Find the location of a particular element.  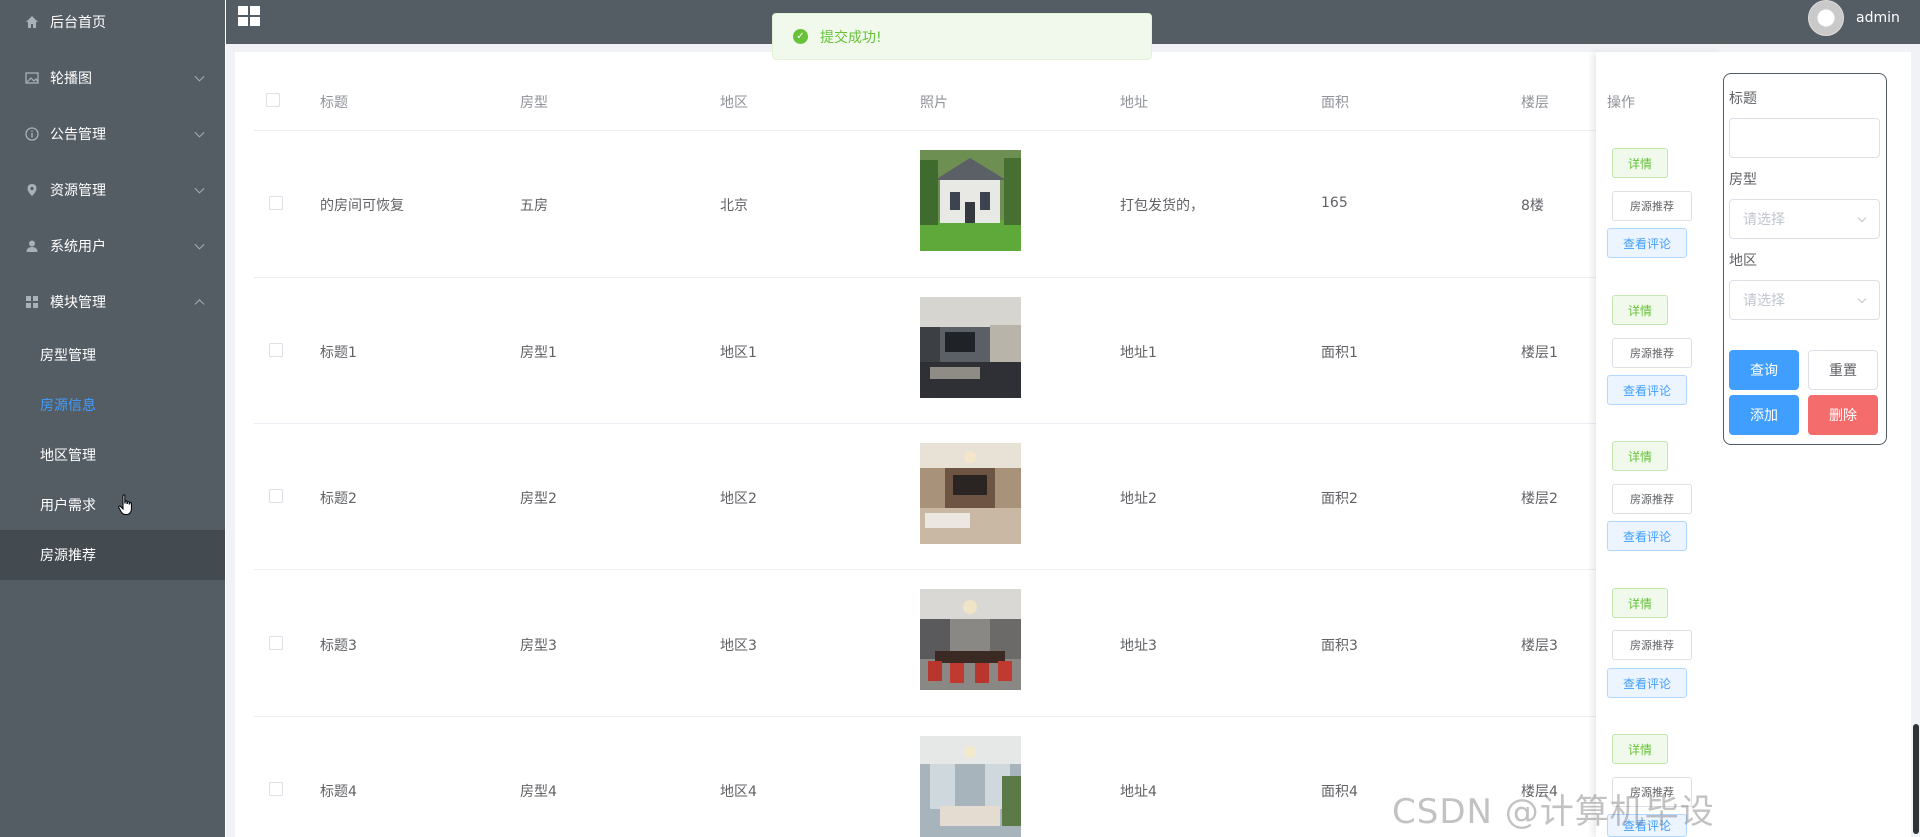

menu-item-label: 公告管理 is located at coordinates (78, 135).